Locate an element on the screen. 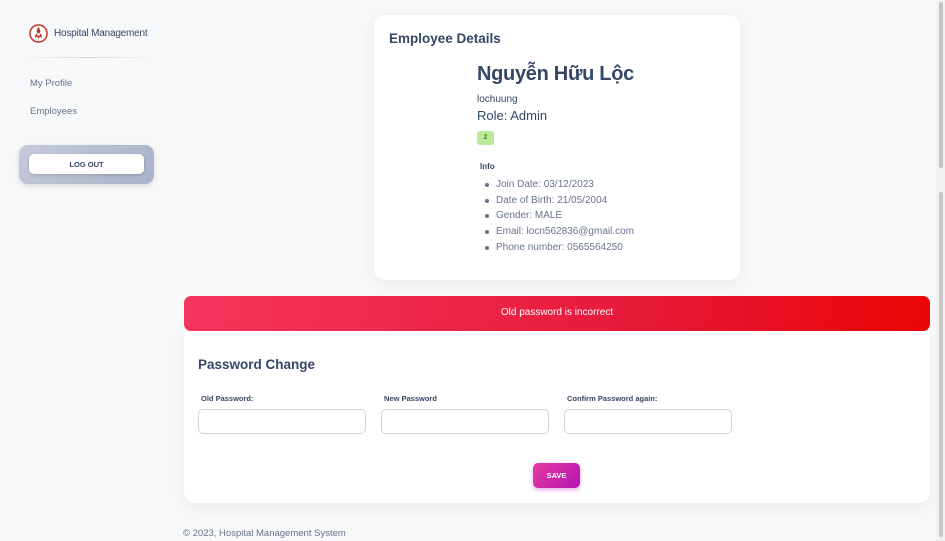  scrollbar-thumb is located at coordinates (941, 85).